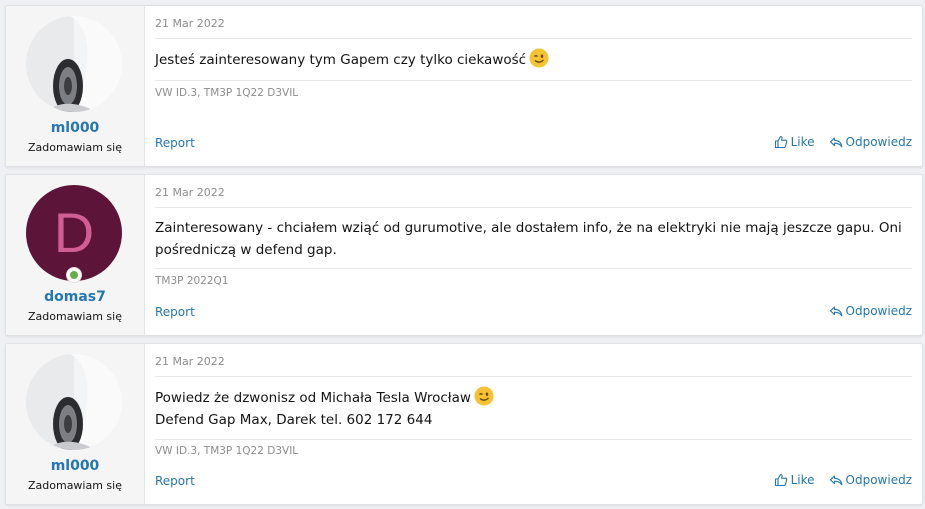  Describe the element at coordinates (74, 275) in the screenshot. I see `online-status-icon` at that location.